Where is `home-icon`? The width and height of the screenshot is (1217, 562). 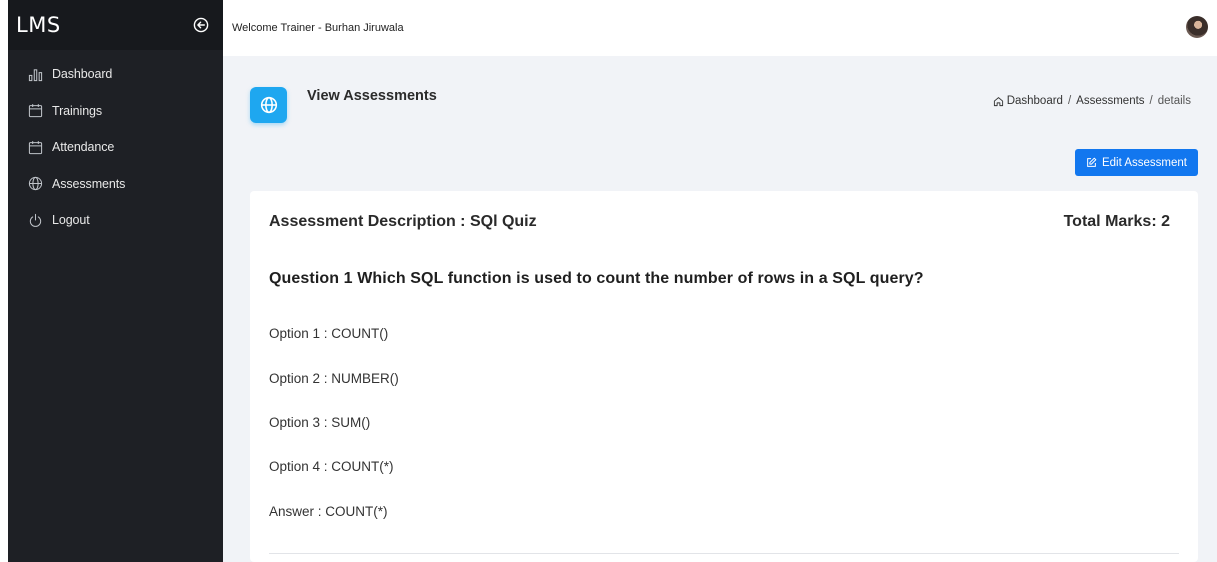 home-icon is located at coordinates (998, 101).